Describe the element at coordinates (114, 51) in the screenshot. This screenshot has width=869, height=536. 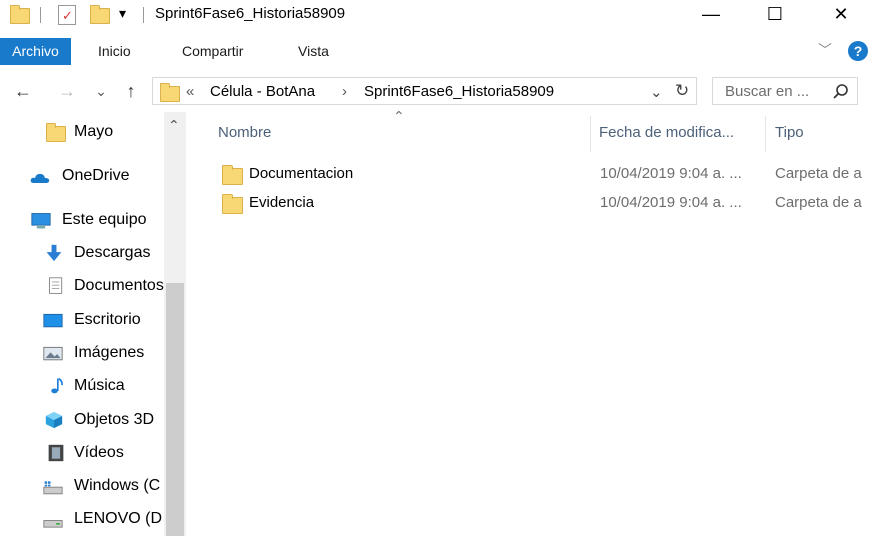
I see `tab-inicio: Inicio` at that location.